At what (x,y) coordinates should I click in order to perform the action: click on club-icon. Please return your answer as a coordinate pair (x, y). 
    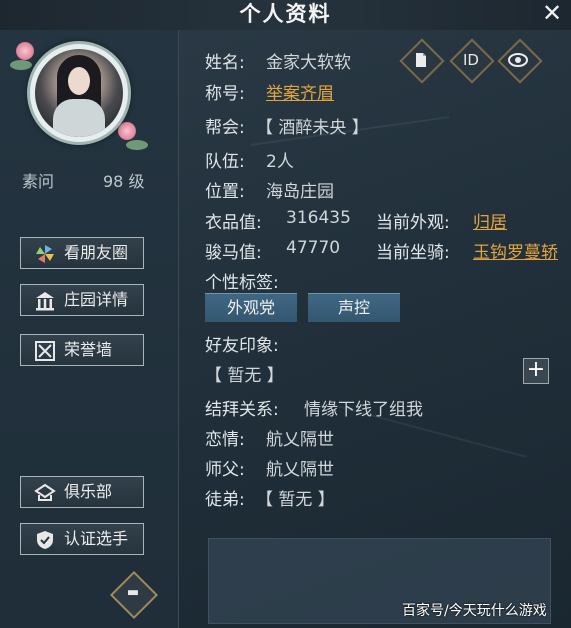
    Looking at the image, I should click on (45, 492).